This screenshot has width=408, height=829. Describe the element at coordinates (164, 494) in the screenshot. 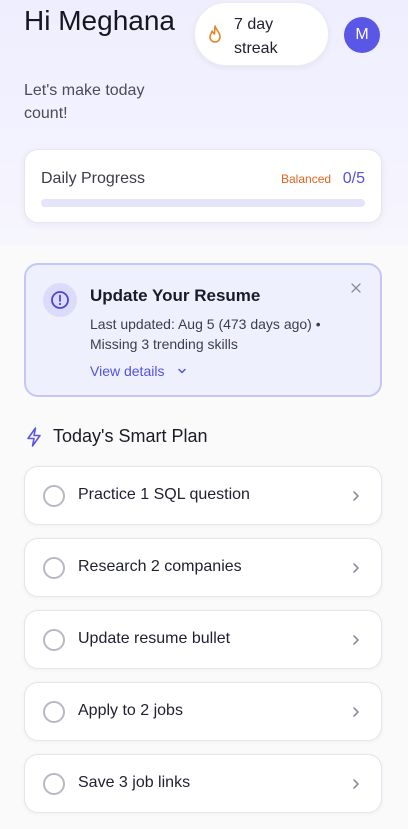

I see `task-label: Practice 1 SQL question` at that location.